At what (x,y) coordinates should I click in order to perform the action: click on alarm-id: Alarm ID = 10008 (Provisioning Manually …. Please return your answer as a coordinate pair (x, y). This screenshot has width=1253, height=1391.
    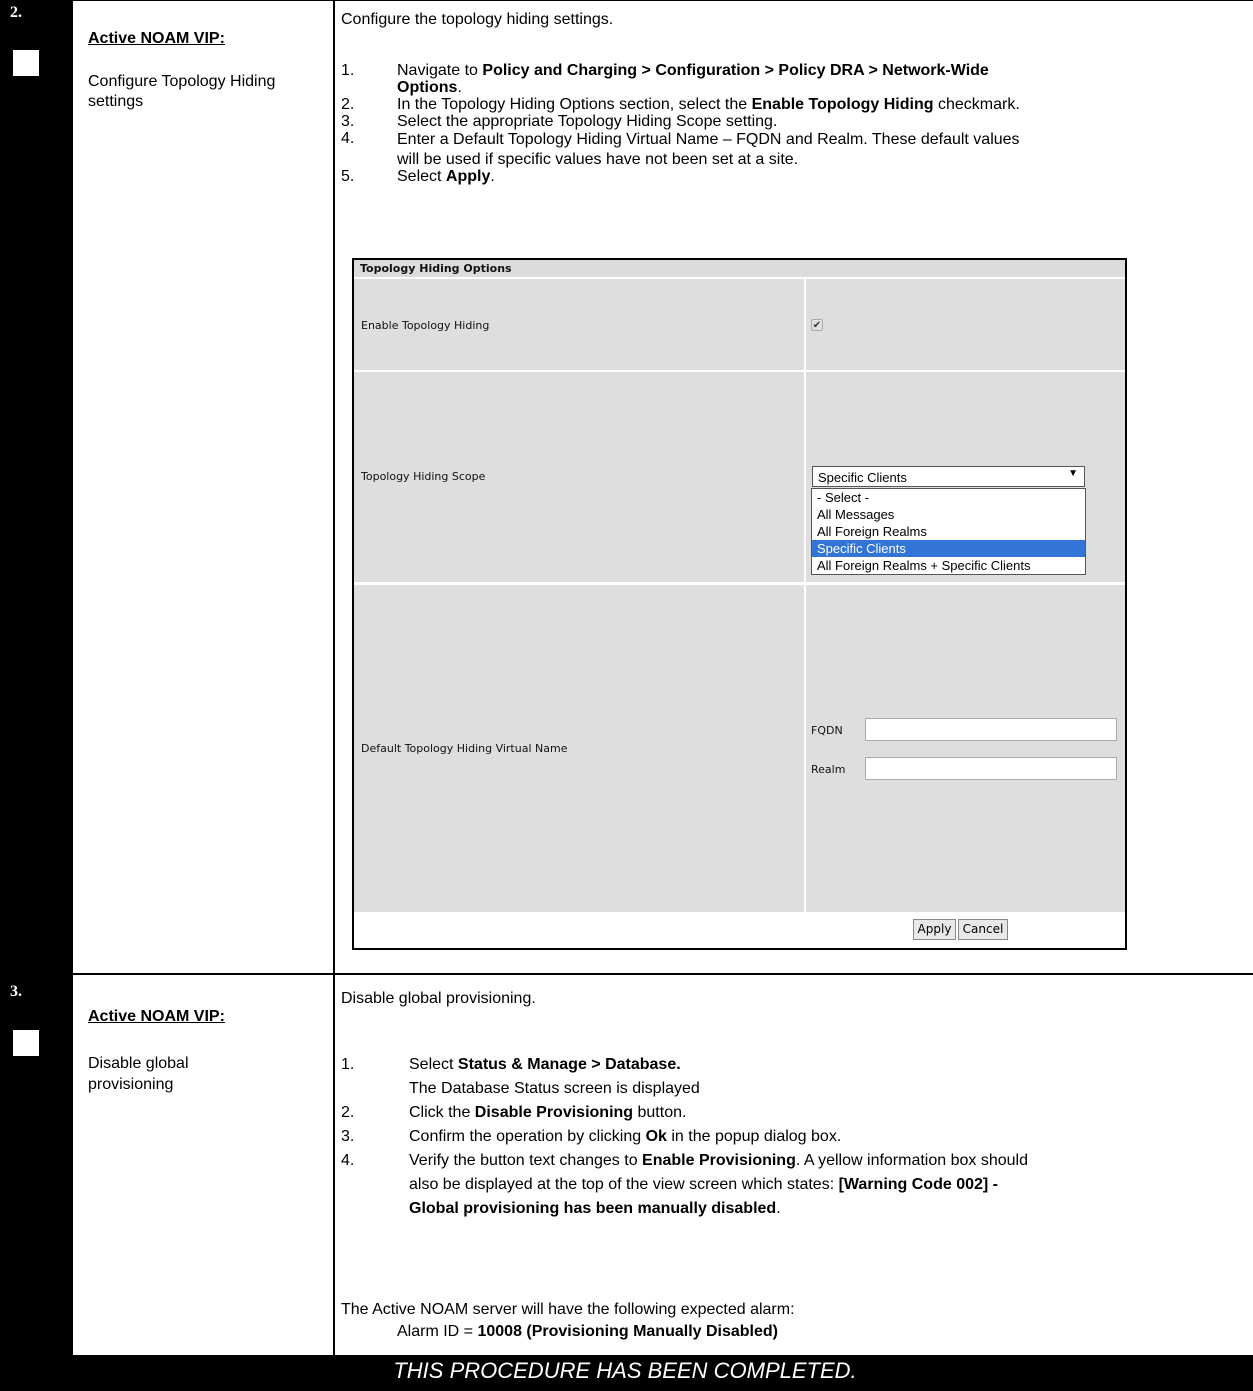
    Looking at the image, I should click on (587, 1331).